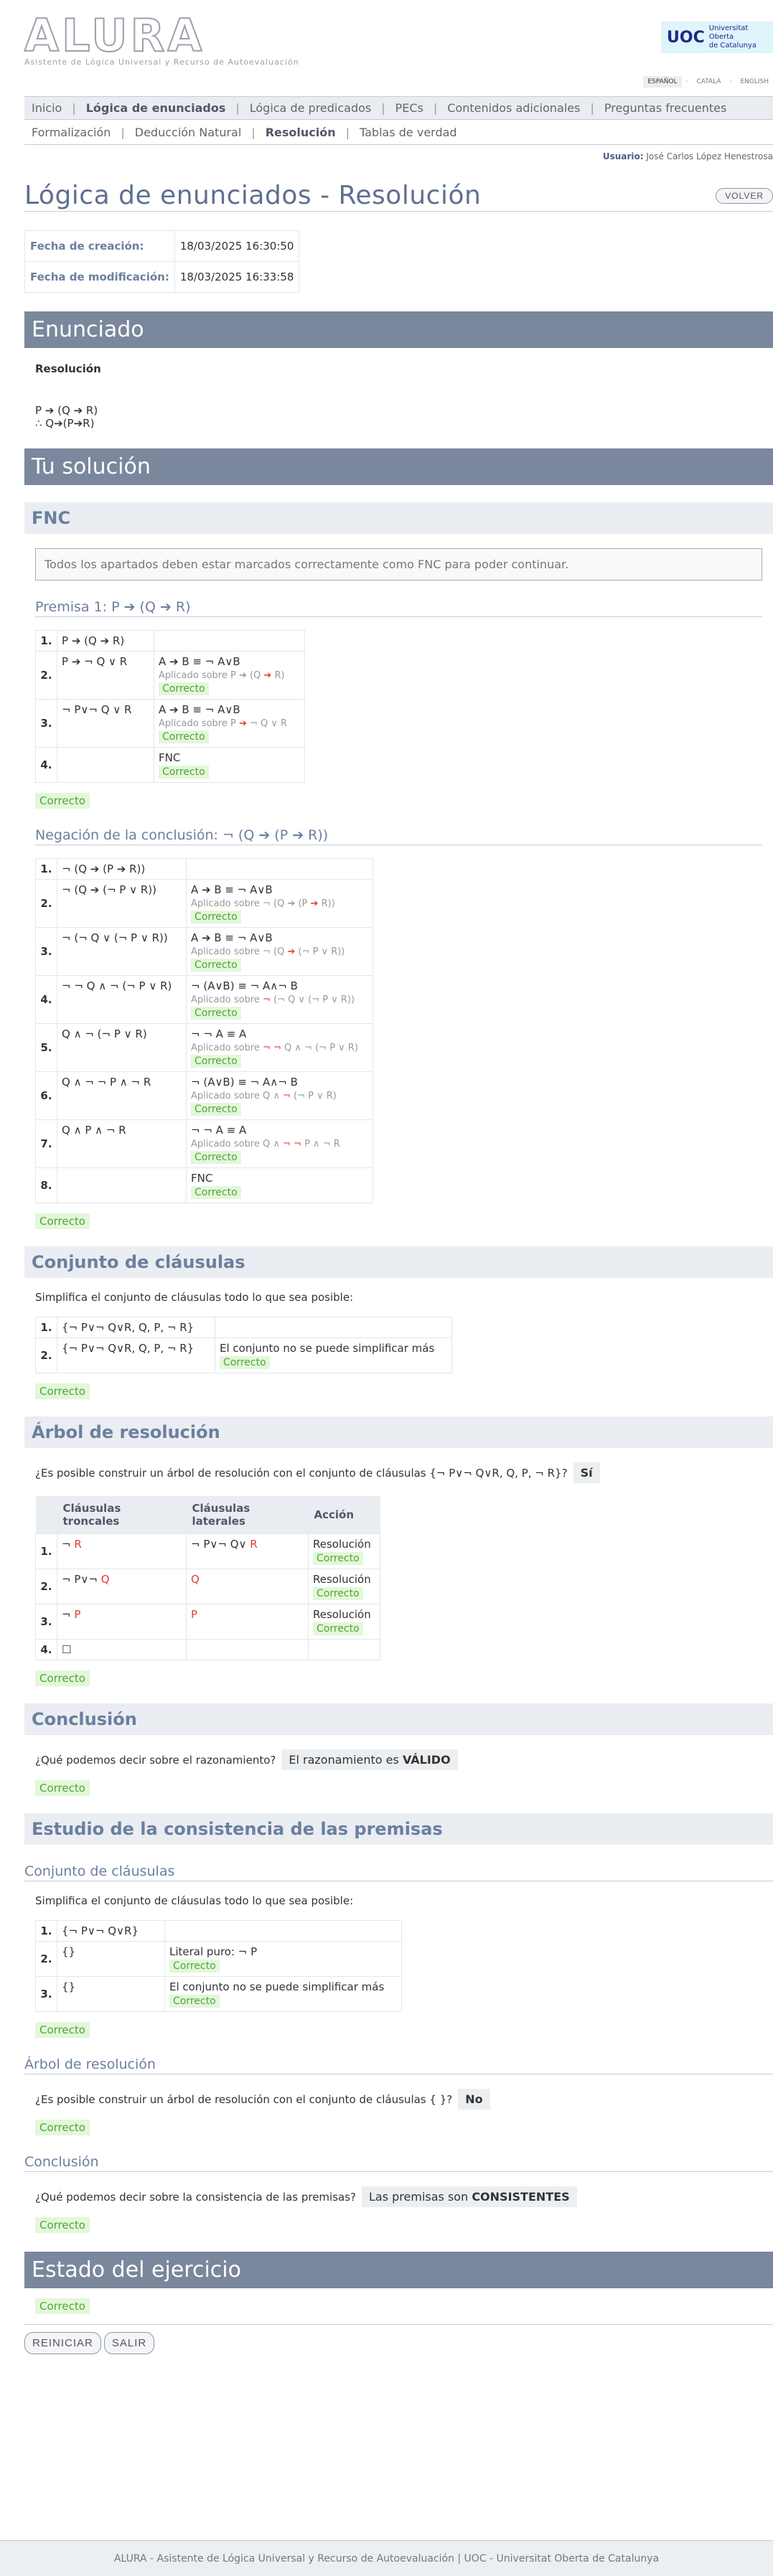  What do you see at coordinates (346, 1760) in the screenshot?
I see `answer-prefix: El razonamiento es` at bounding box center [346, 1760].